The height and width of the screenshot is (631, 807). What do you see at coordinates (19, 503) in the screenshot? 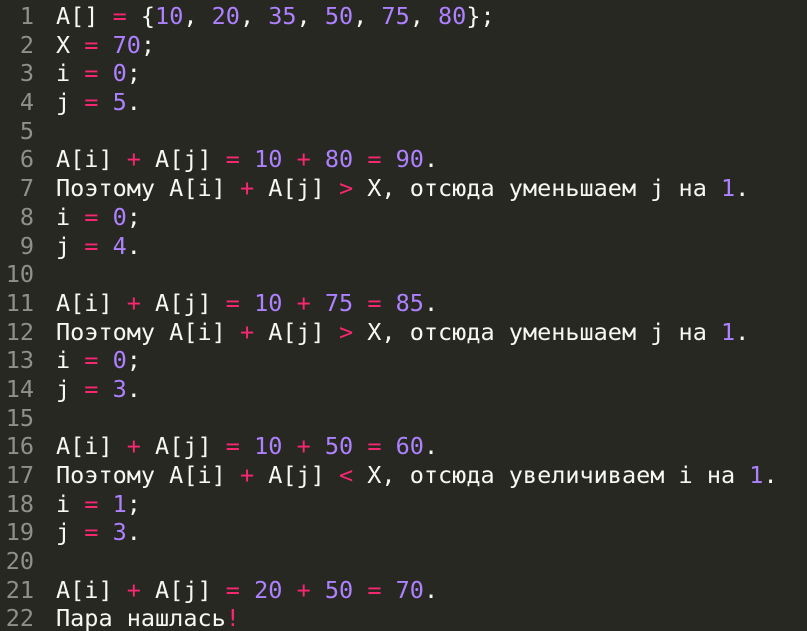
I see `line-number: 18` at bounding box center [19, 503].